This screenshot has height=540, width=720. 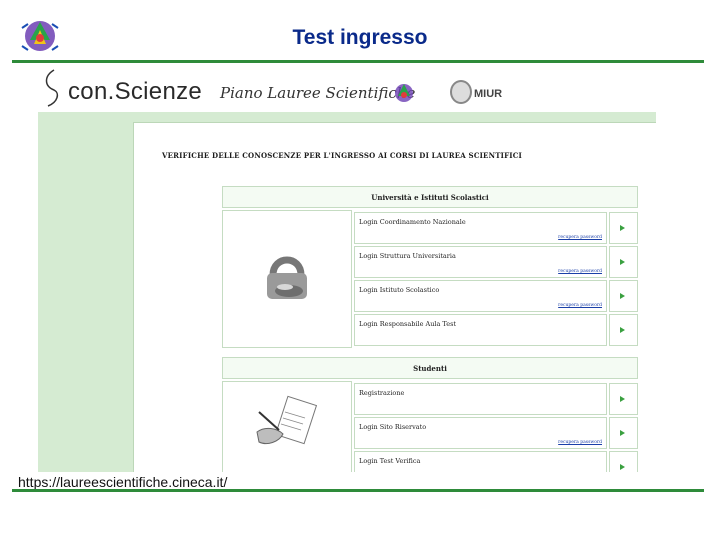 I want to click on padlock-icon, so click(x=287, y=277).